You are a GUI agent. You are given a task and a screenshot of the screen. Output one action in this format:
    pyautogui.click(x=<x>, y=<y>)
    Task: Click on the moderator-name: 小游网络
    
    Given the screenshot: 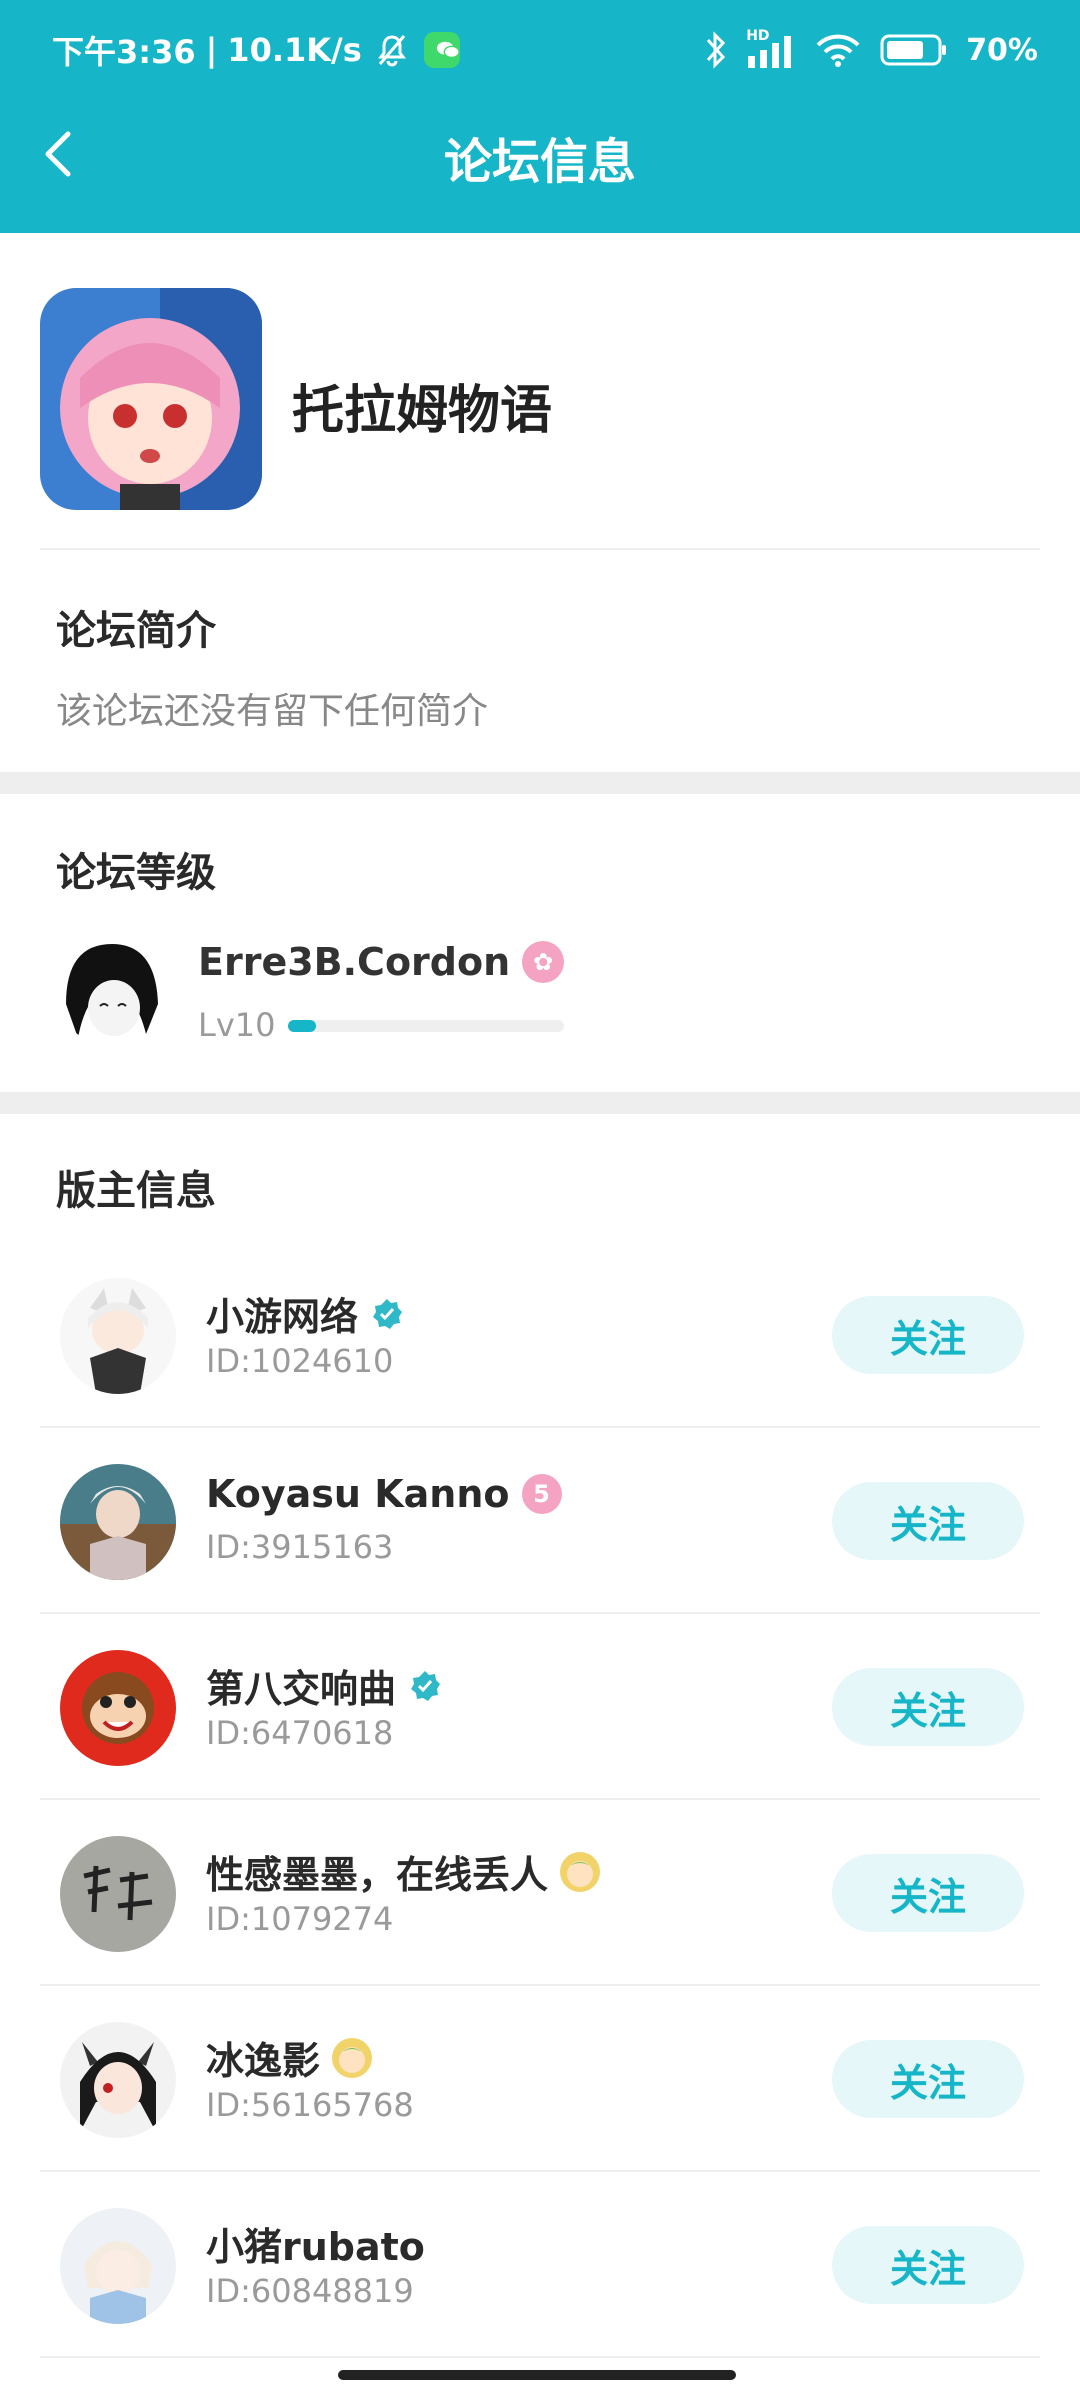 What is the action you would take?
    pyautogui.click(x=282, y=1317)
    